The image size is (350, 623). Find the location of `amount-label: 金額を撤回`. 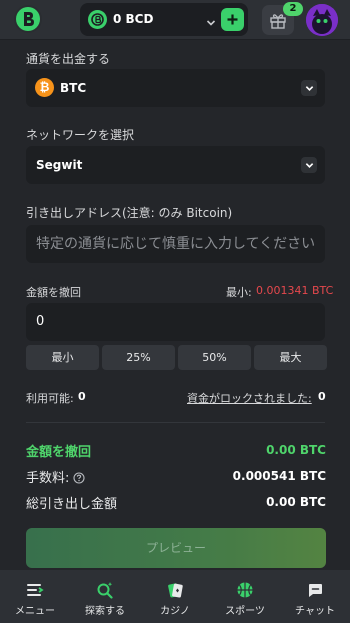

amount-label: 金額を撤回 is located at coordinates (53, 292).